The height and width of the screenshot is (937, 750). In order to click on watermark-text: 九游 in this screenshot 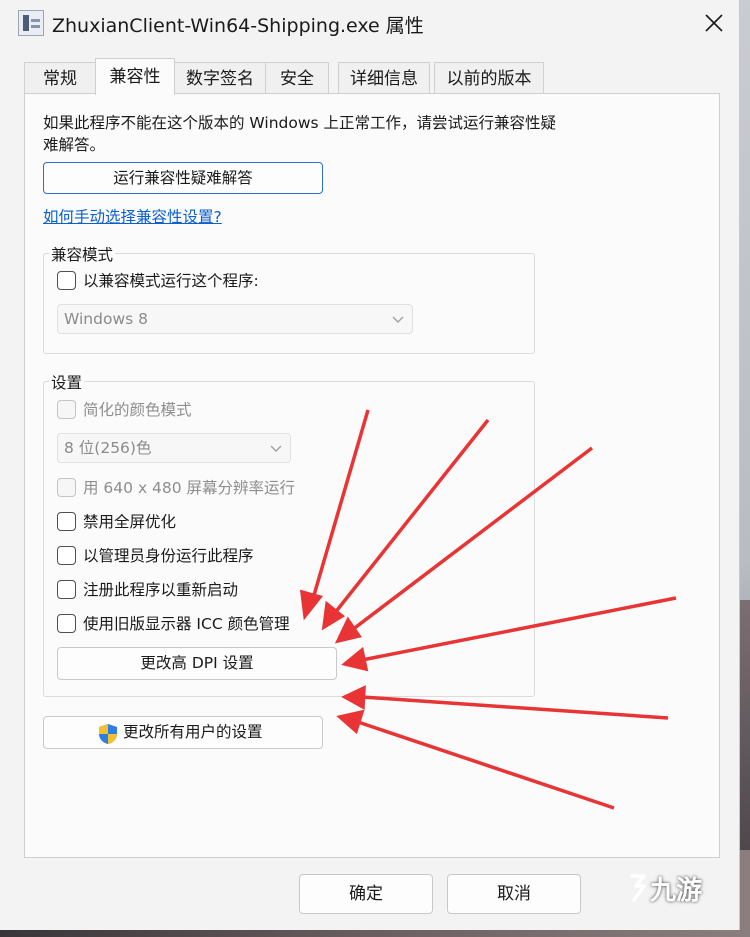, I will do `click(676, 891)`.